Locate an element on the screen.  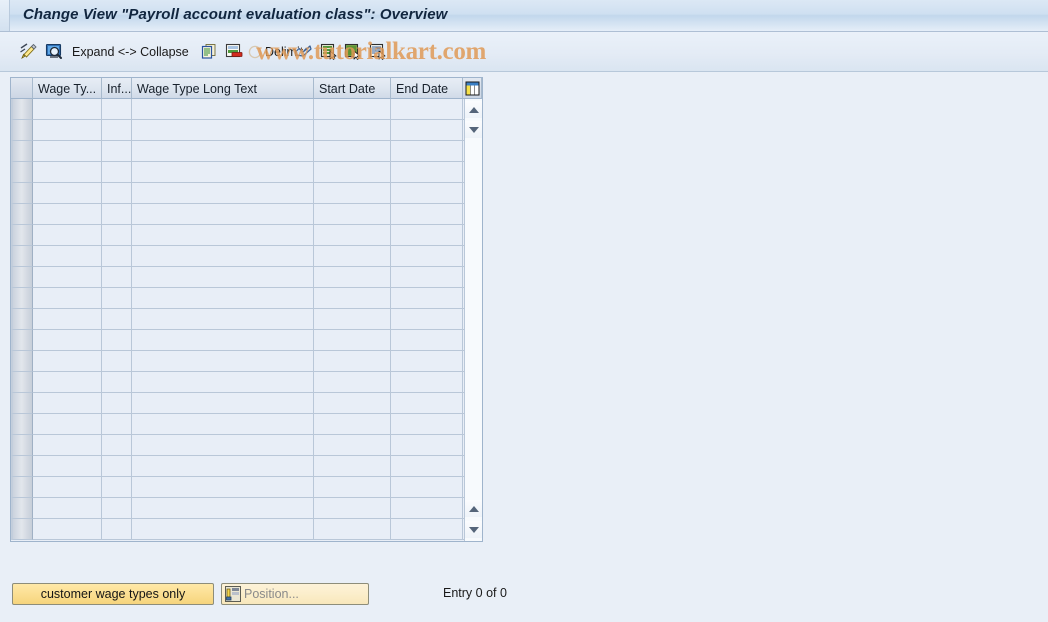
delete-row-button is located at coordinates (234, 51).